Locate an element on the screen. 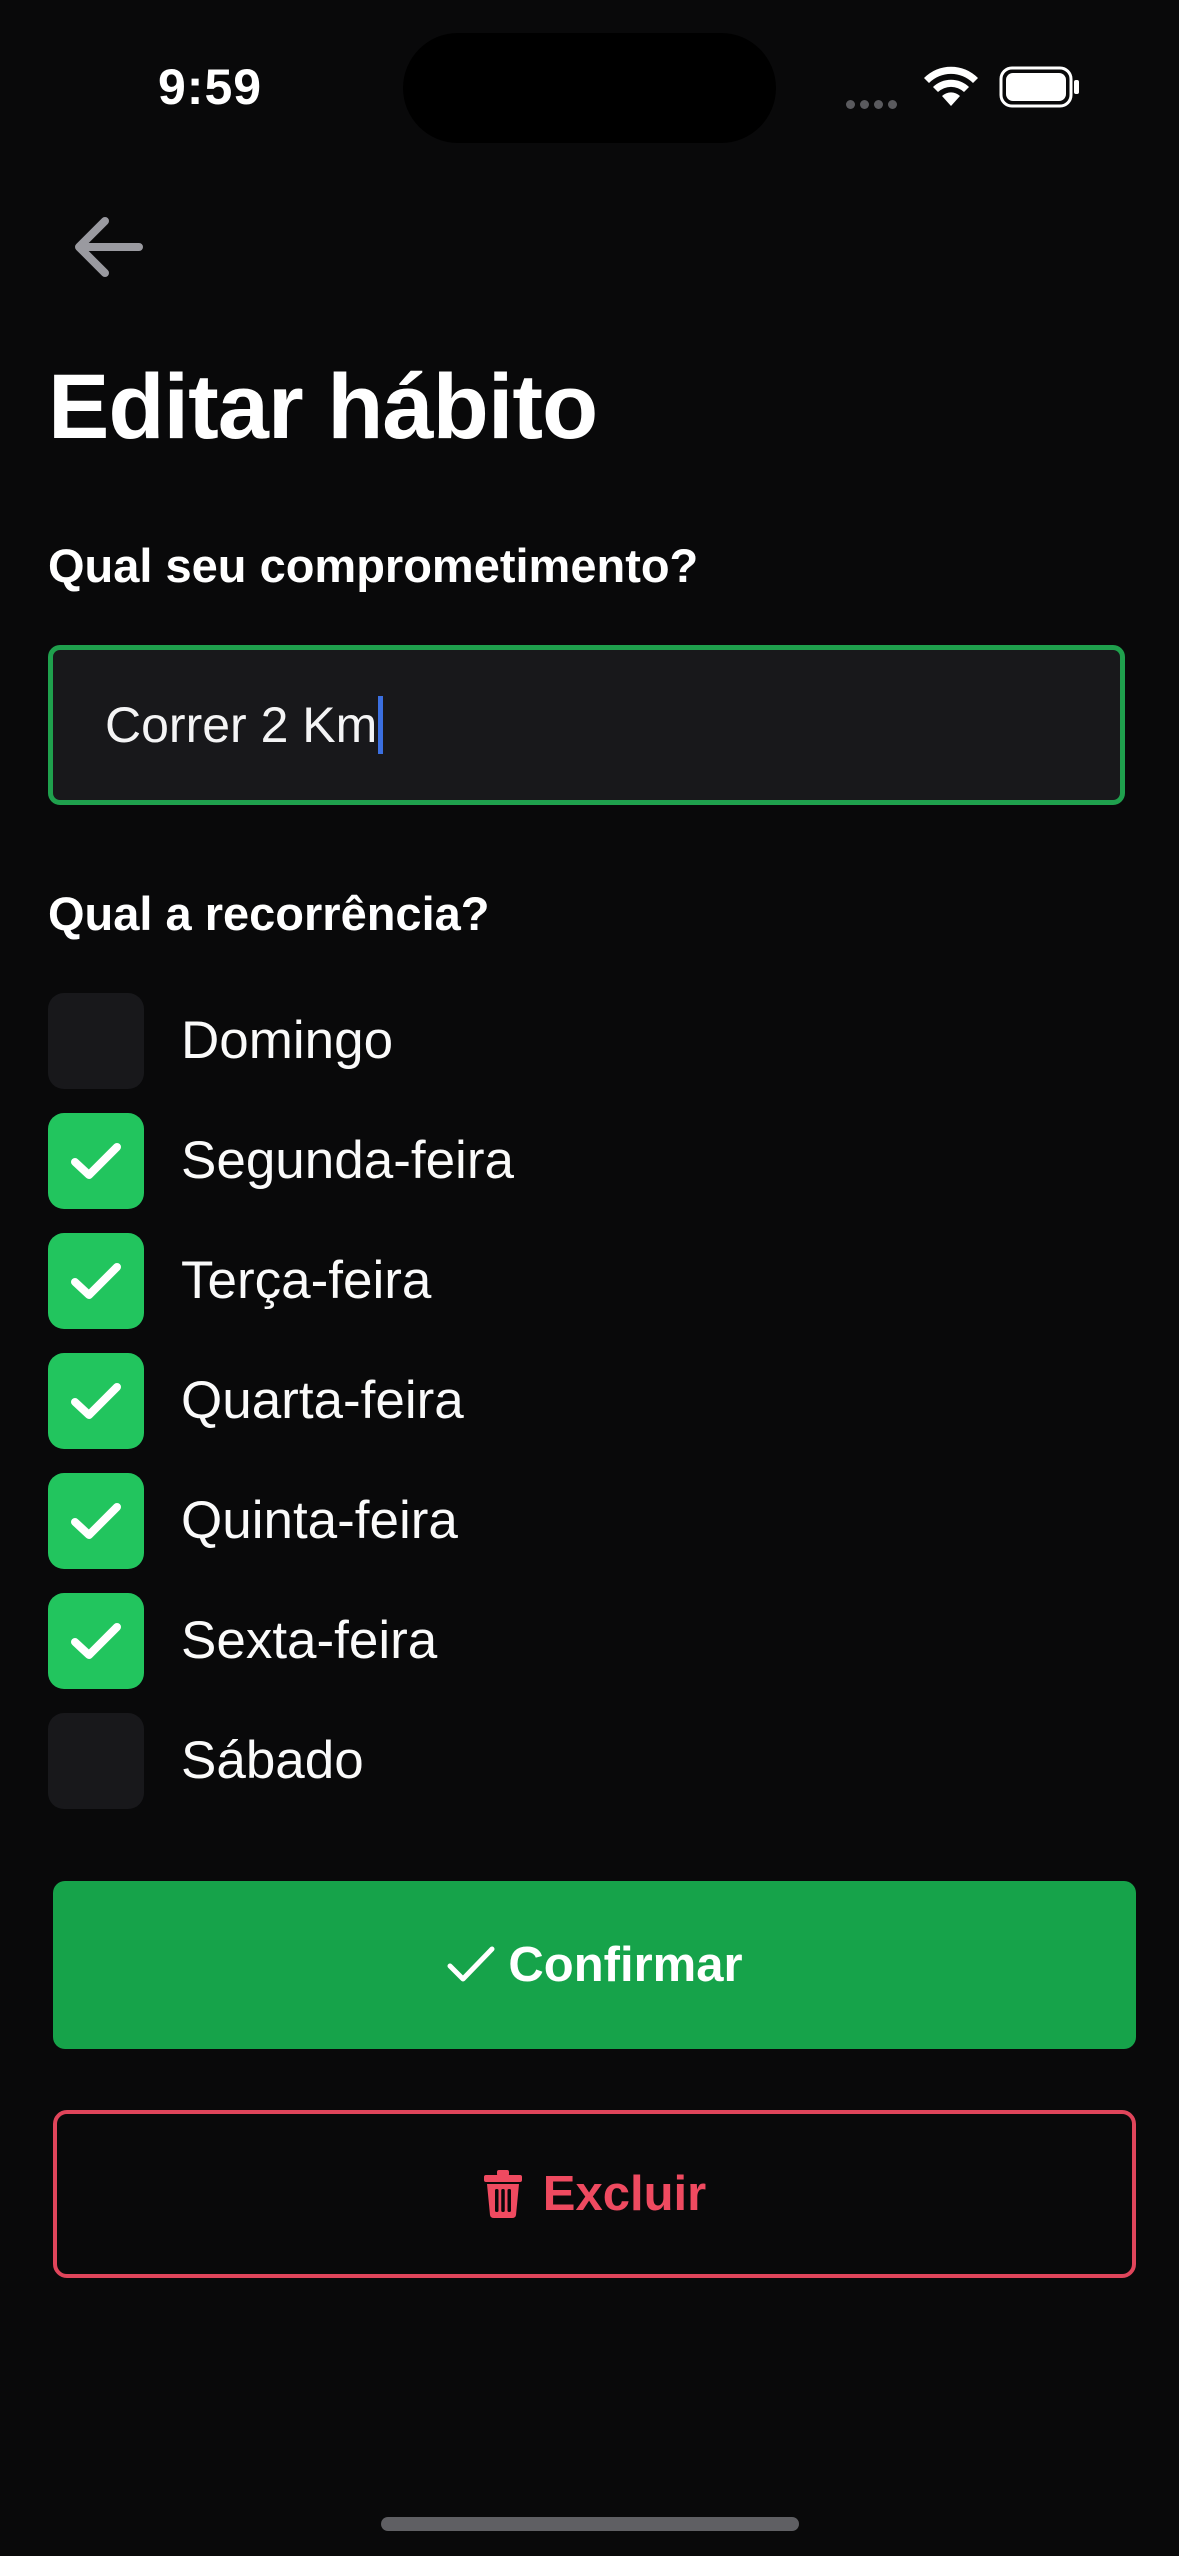 The image size is (1179, 2556). day-row-quarta: Quarta-feira is located at coordinates (588, 1413).